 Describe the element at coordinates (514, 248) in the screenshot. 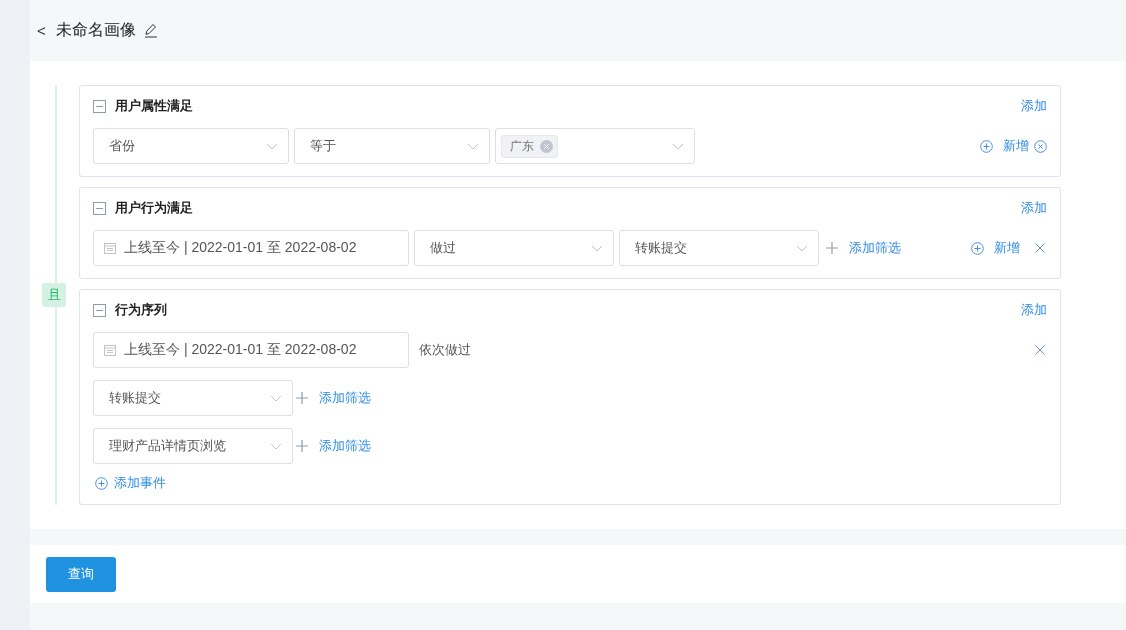

I see `dropdown-select: 做过` at that location.